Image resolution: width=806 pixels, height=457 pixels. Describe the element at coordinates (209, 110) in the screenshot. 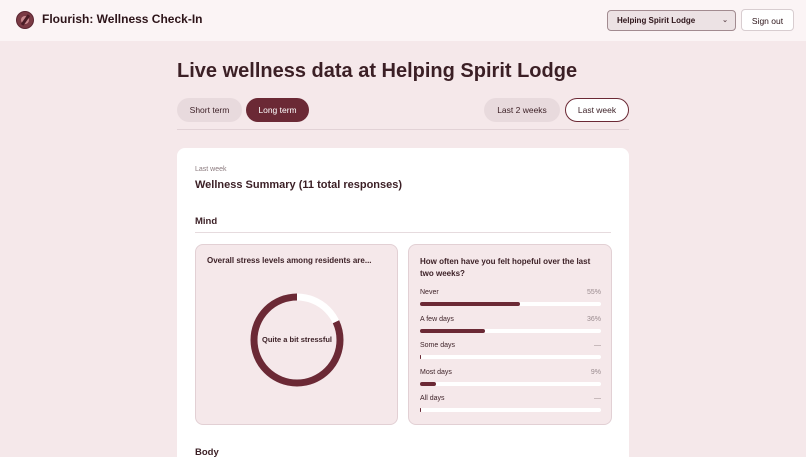

I see `tab-short-term: Short term` at that location.